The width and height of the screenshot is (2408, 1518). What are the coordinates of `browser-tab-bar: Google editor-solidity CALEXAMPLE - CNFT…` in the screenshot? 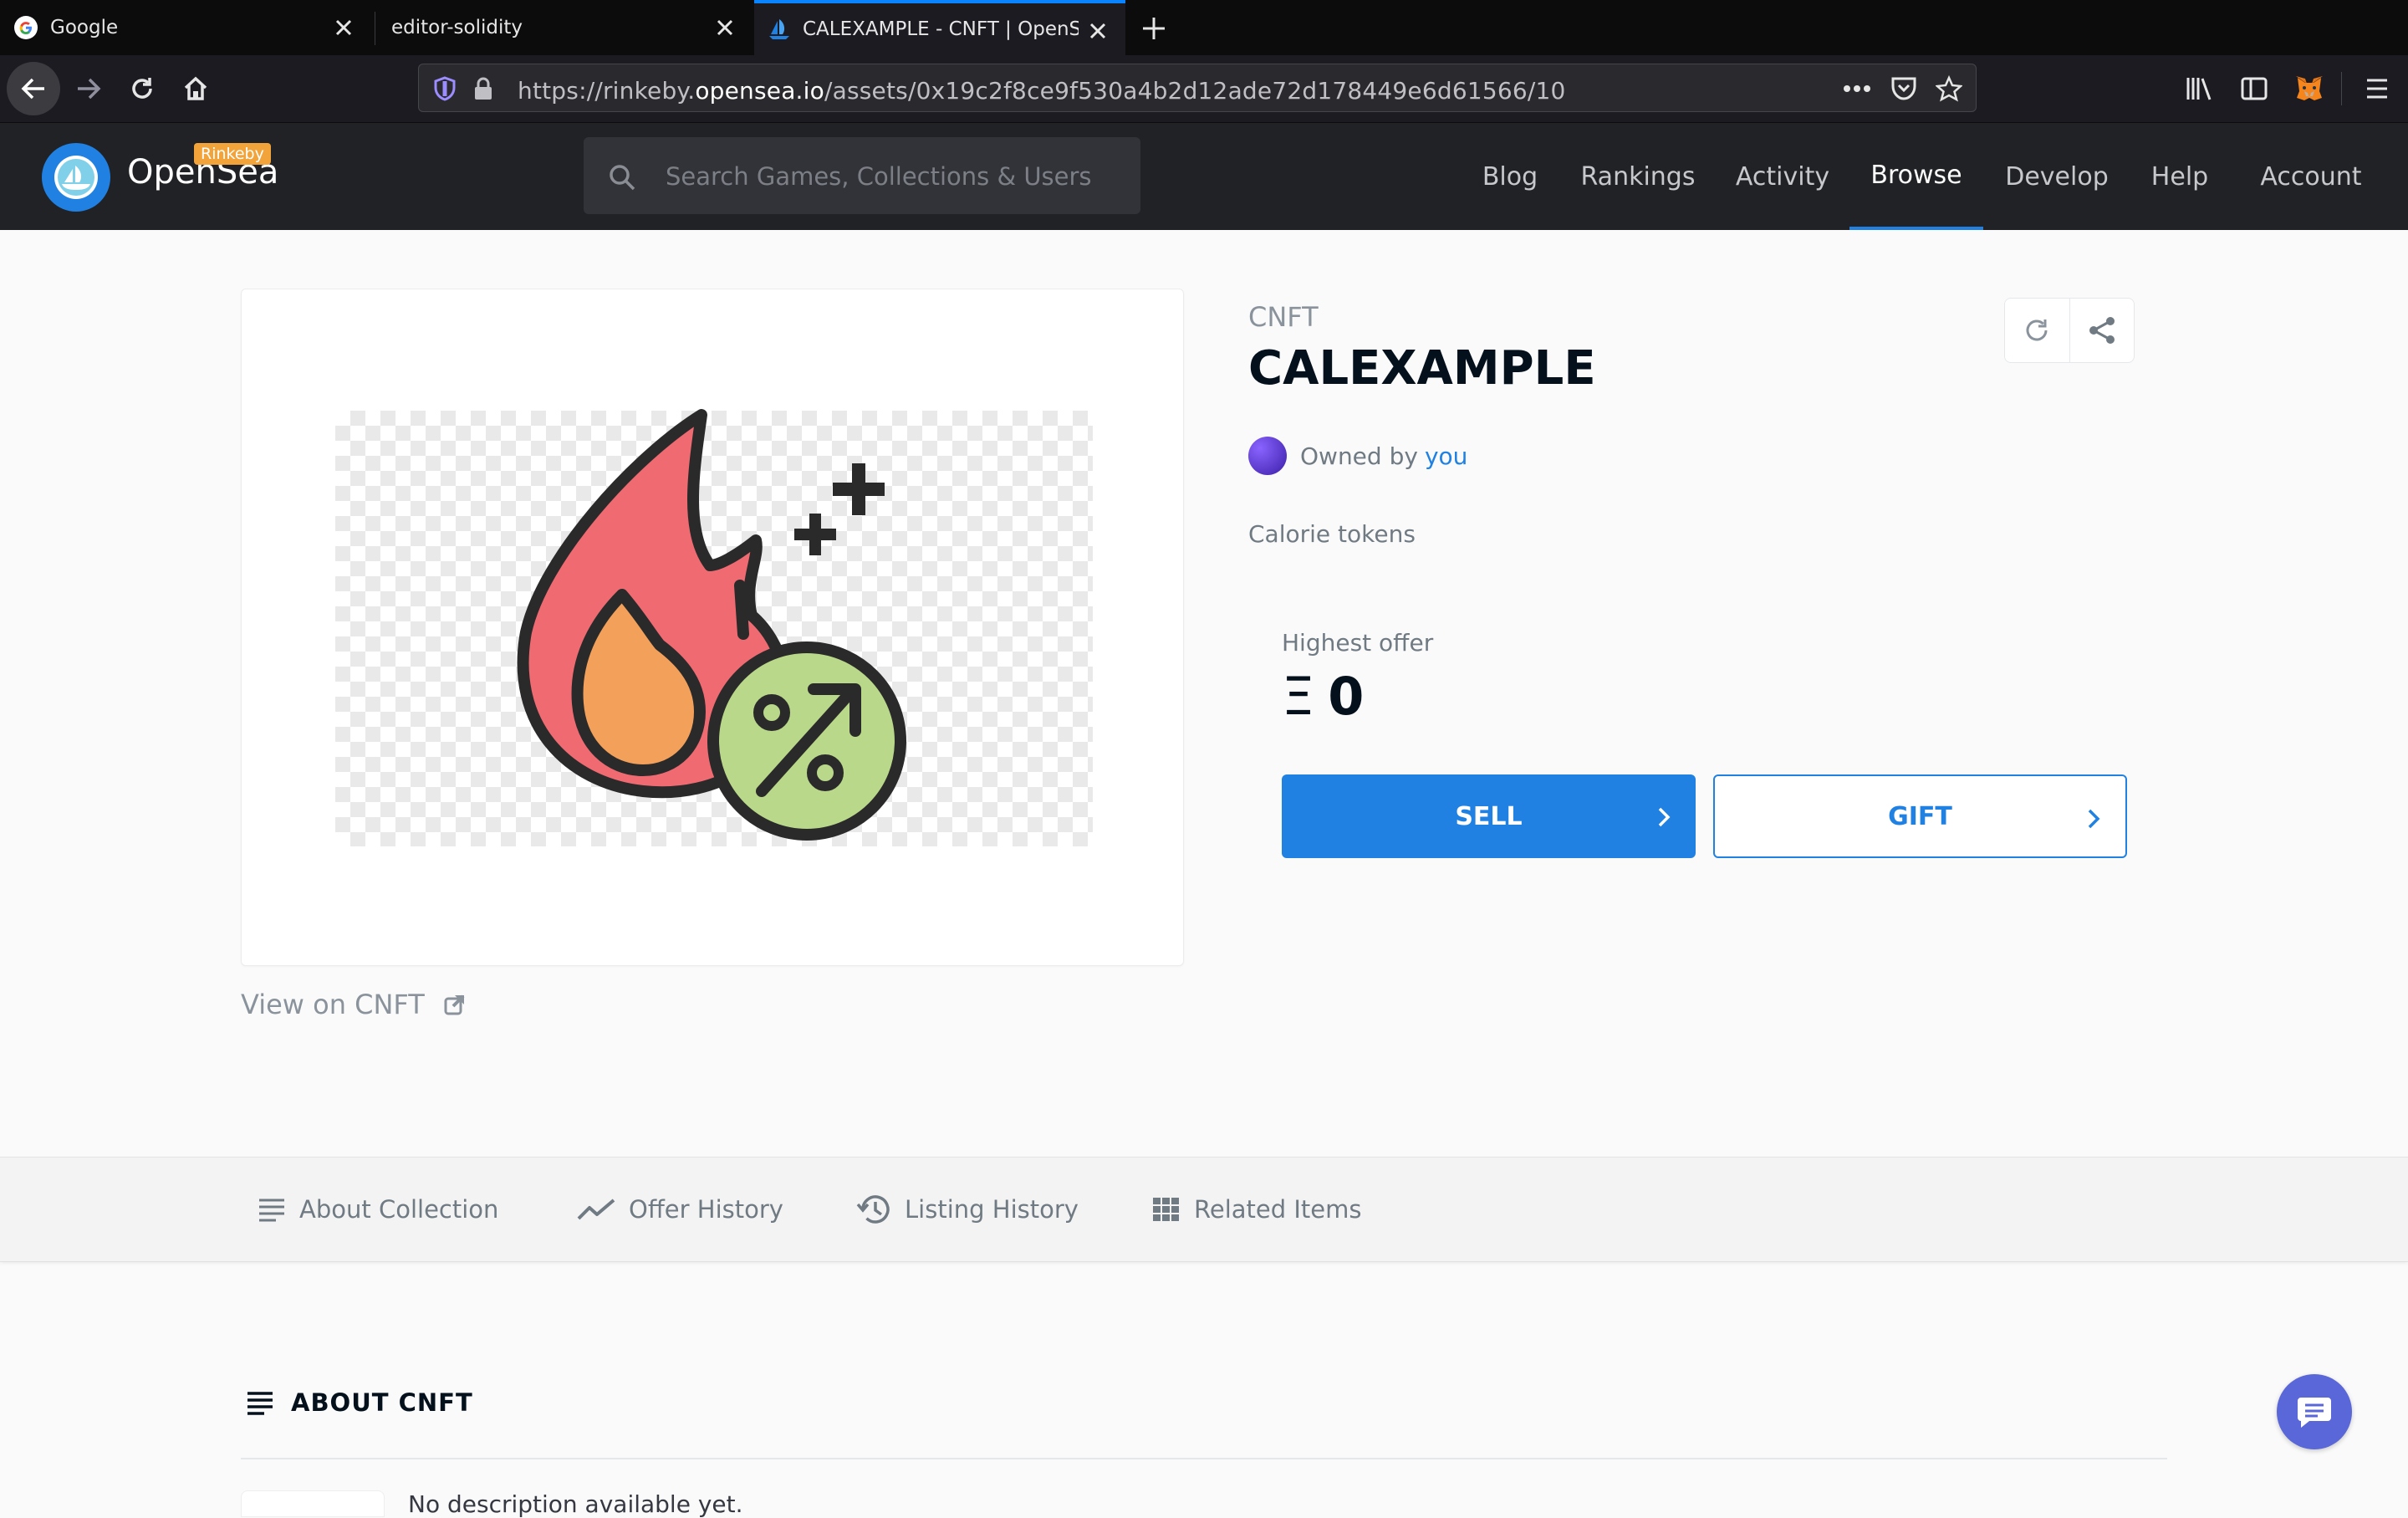 It's located at (1204, 27).